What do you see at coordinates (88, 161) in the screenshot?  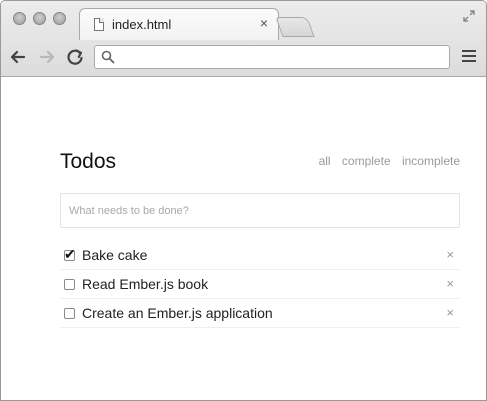 I see `page-title: Todos` at bounding box center [88, 161].